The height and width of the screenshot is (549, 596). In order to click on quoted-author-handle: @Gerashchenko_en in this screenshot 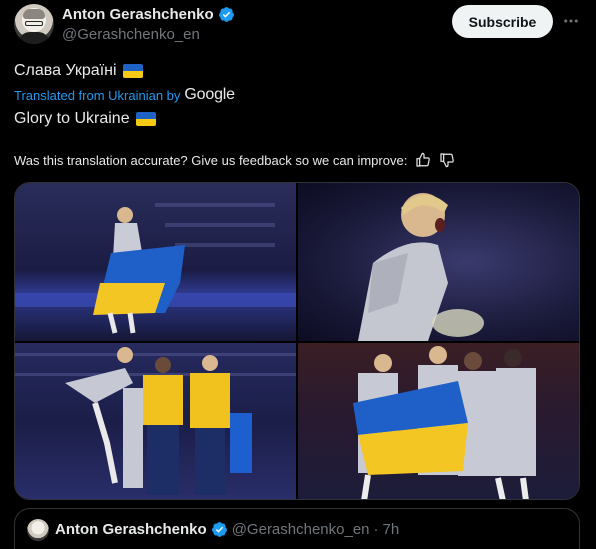, I will do `click(301, 529)`.